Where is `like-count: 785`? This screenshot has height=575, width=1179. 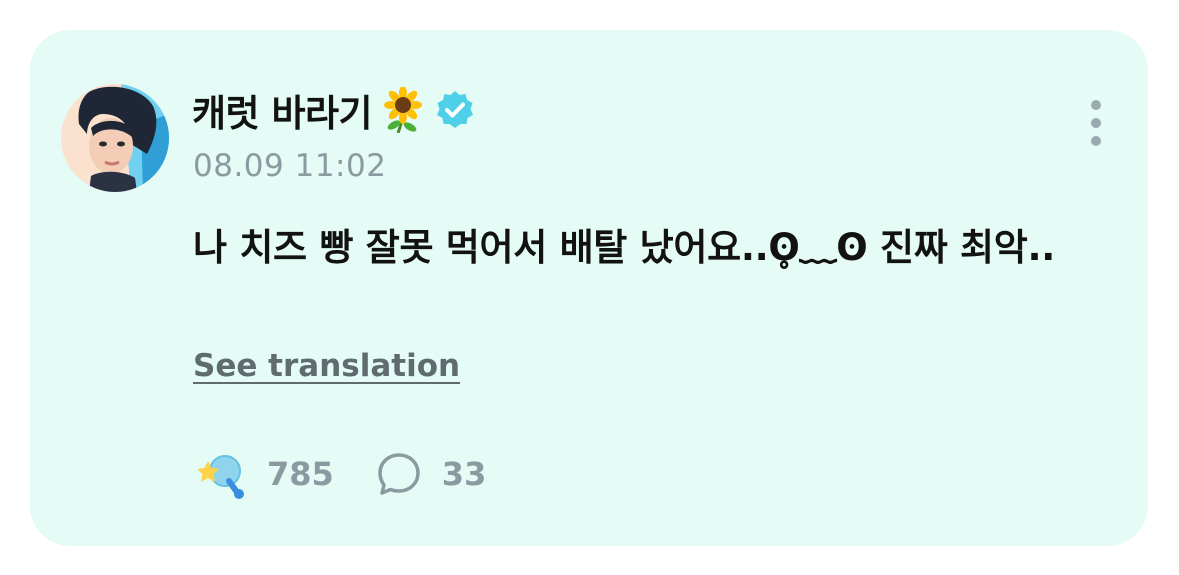 like-count: 785 is located at coordinates (300, 474).